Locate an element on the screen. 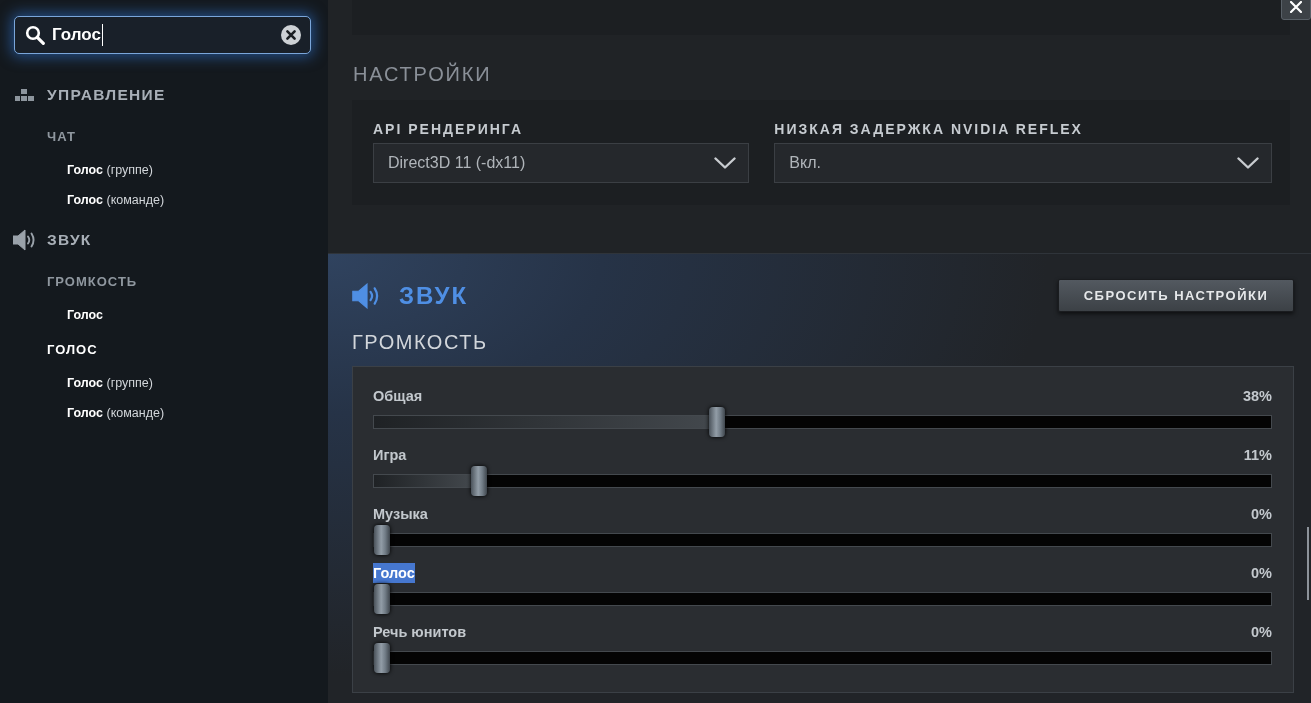 The height and width of the screenshot is (703, 1311). clear-icon is located at coordinates (291, 35).